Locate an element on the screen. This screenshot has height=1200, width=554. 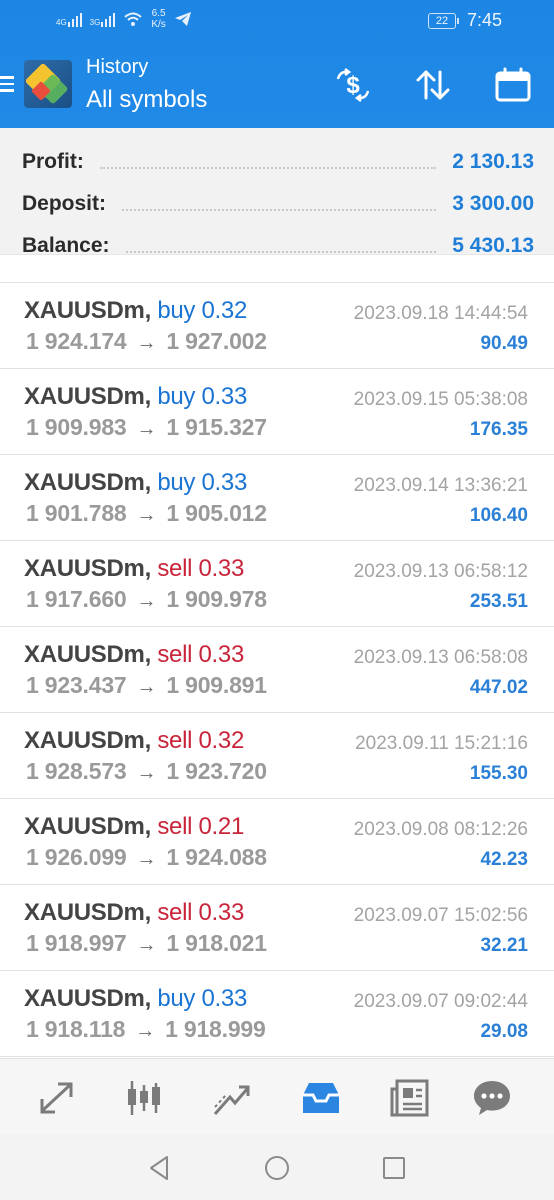
telegram-icon is located at coordinates (182, 19).